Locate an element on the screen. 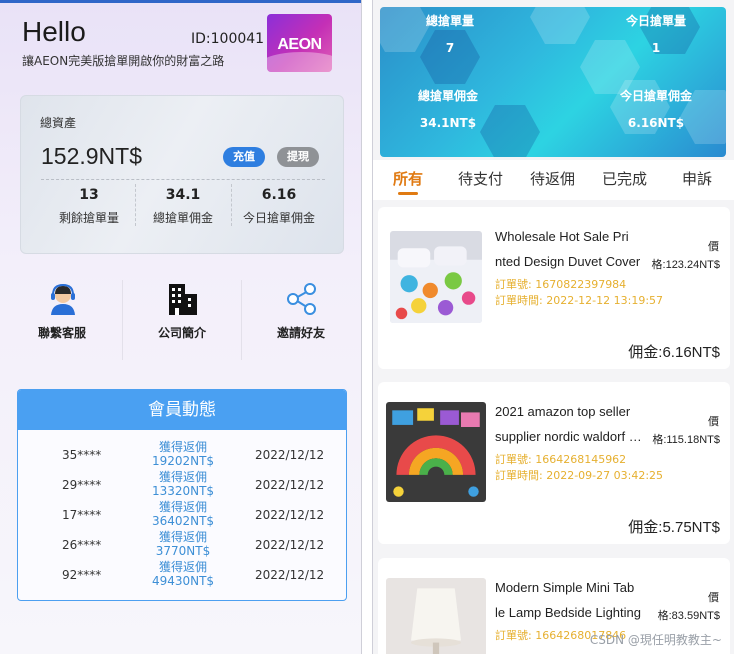  banner-today-orders: 今日搶單量 1 is located at coordinates (656, 33).